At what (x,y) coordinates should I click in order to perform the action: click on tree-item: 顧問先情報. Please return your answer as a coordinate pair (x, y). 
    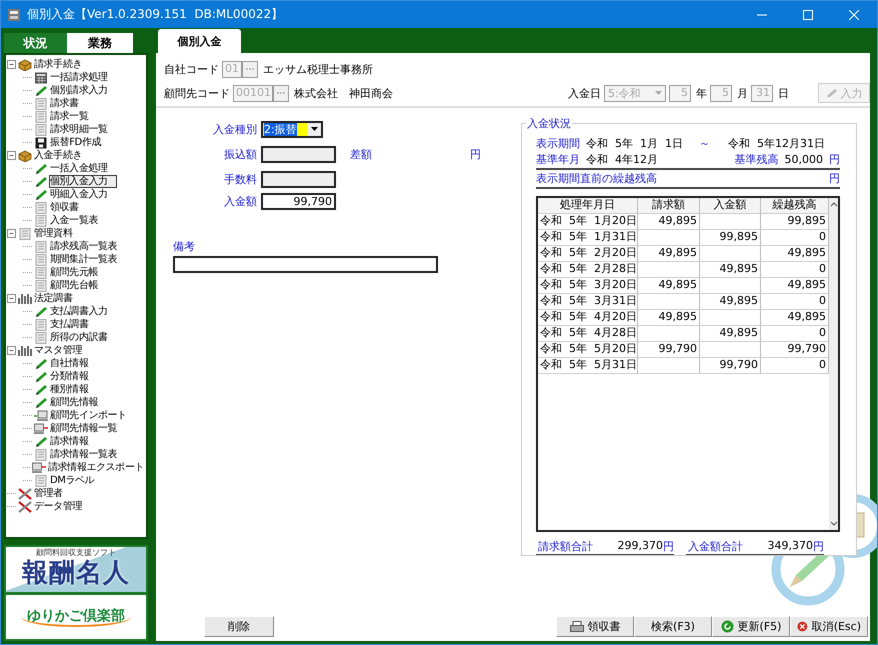
    Looking at the image, I should click on (74, 402).